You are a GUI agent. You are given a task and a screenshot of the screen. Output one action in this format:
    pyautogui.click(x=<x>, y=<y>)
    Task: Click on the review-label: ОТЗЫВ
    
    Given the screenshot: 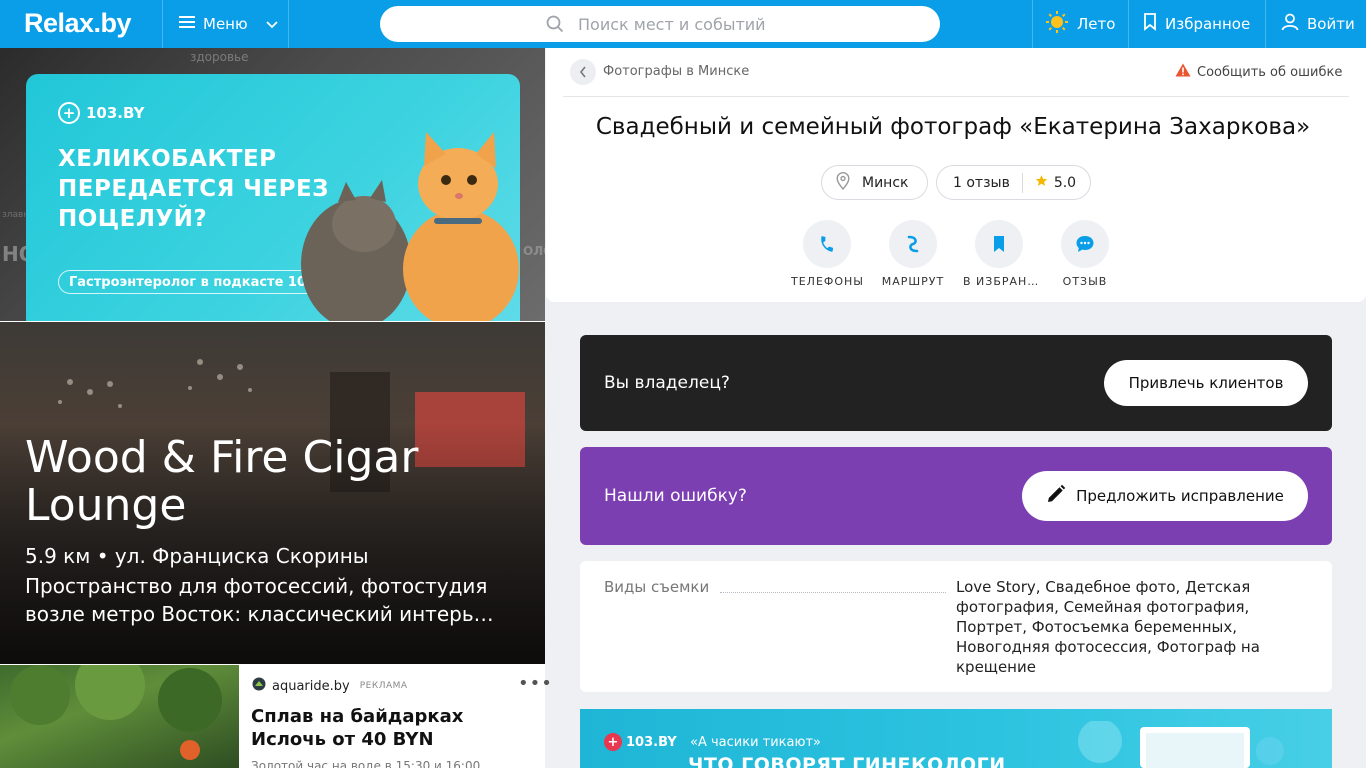 What is the action you would take?
    pyautogui.click(x=1085, y=281)
    